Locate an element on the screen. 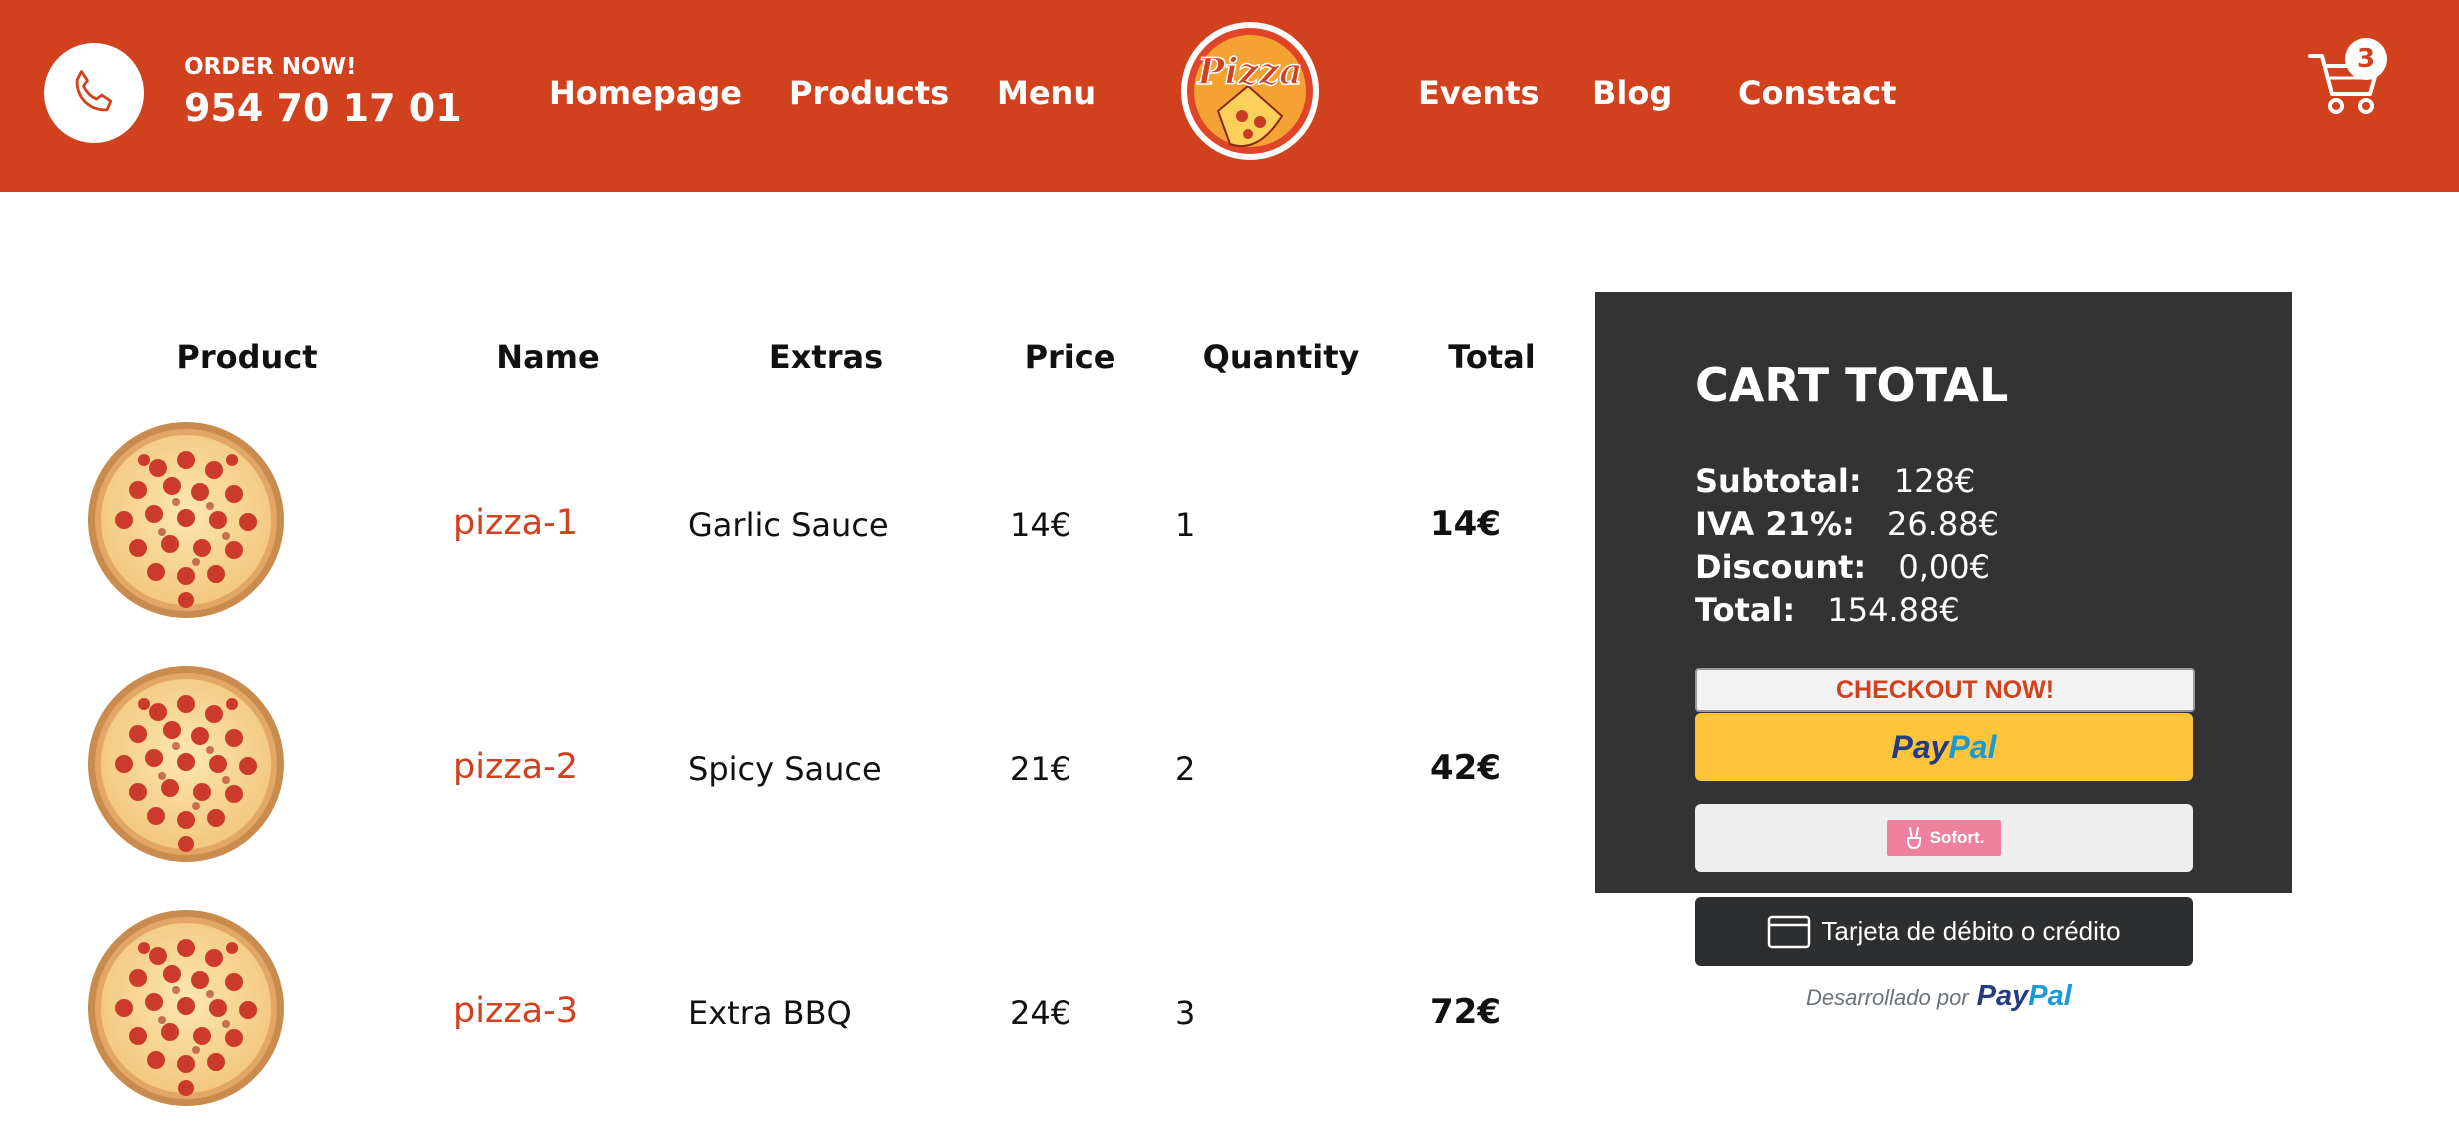  nav-events: Events is located at coordinates (1479, 93).